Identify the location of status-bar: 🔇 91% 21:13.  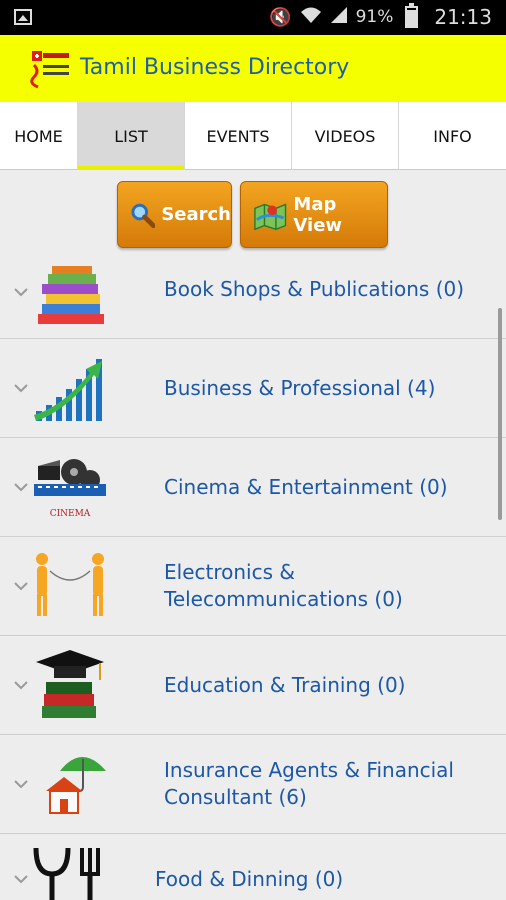
(253, 17).